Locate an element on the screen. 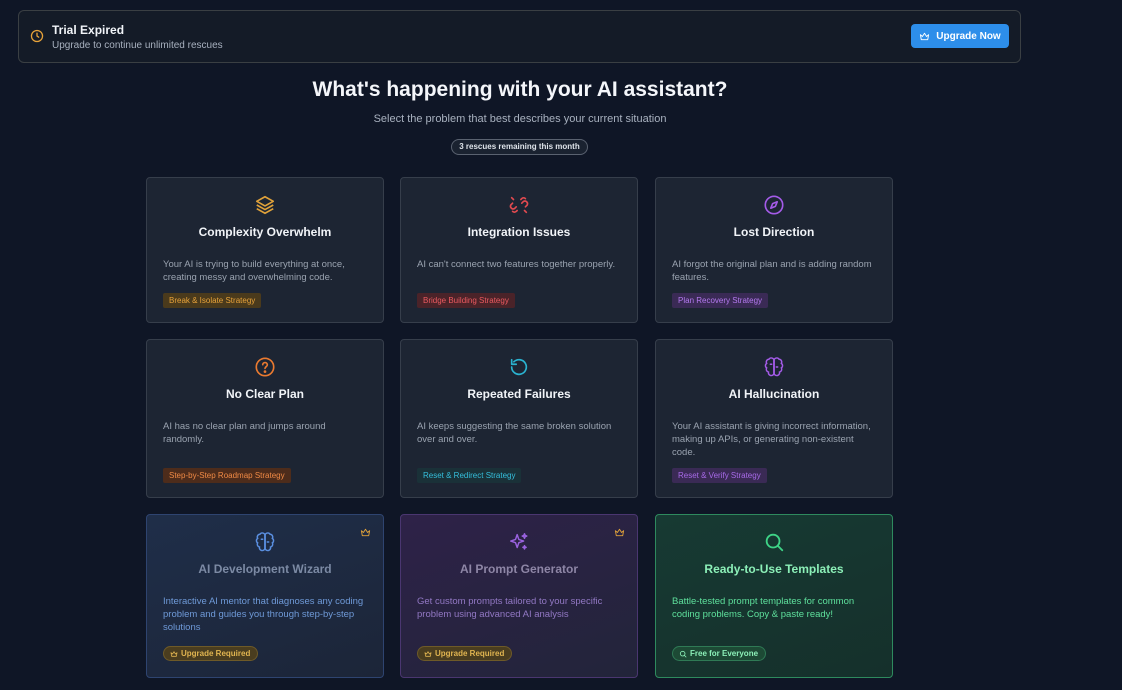 The image size is (1122, 690). strategy-tag: Bridge Building Strategy is located at coordinates (466, 300).